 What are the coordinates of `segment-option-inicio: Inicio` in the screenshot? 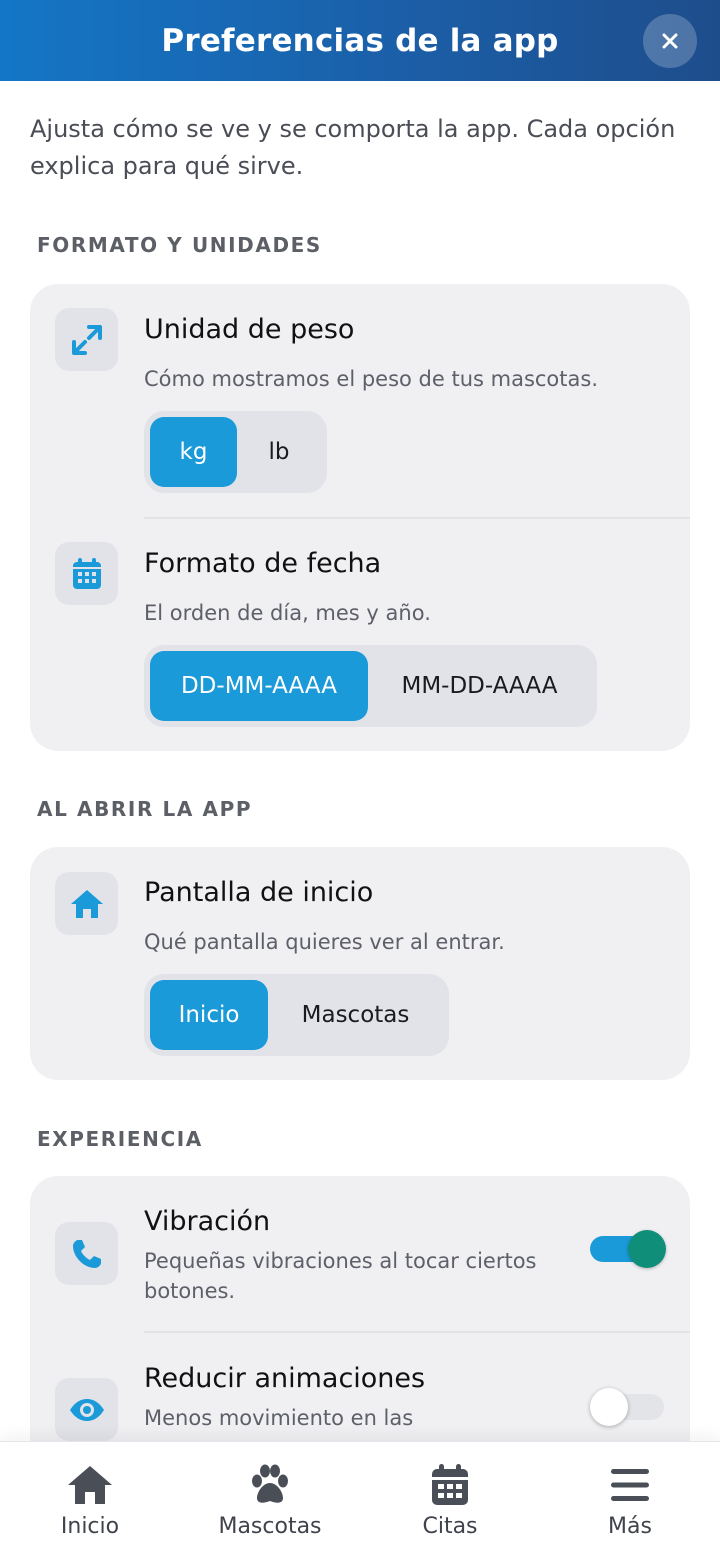 It's located at (209, 1015).